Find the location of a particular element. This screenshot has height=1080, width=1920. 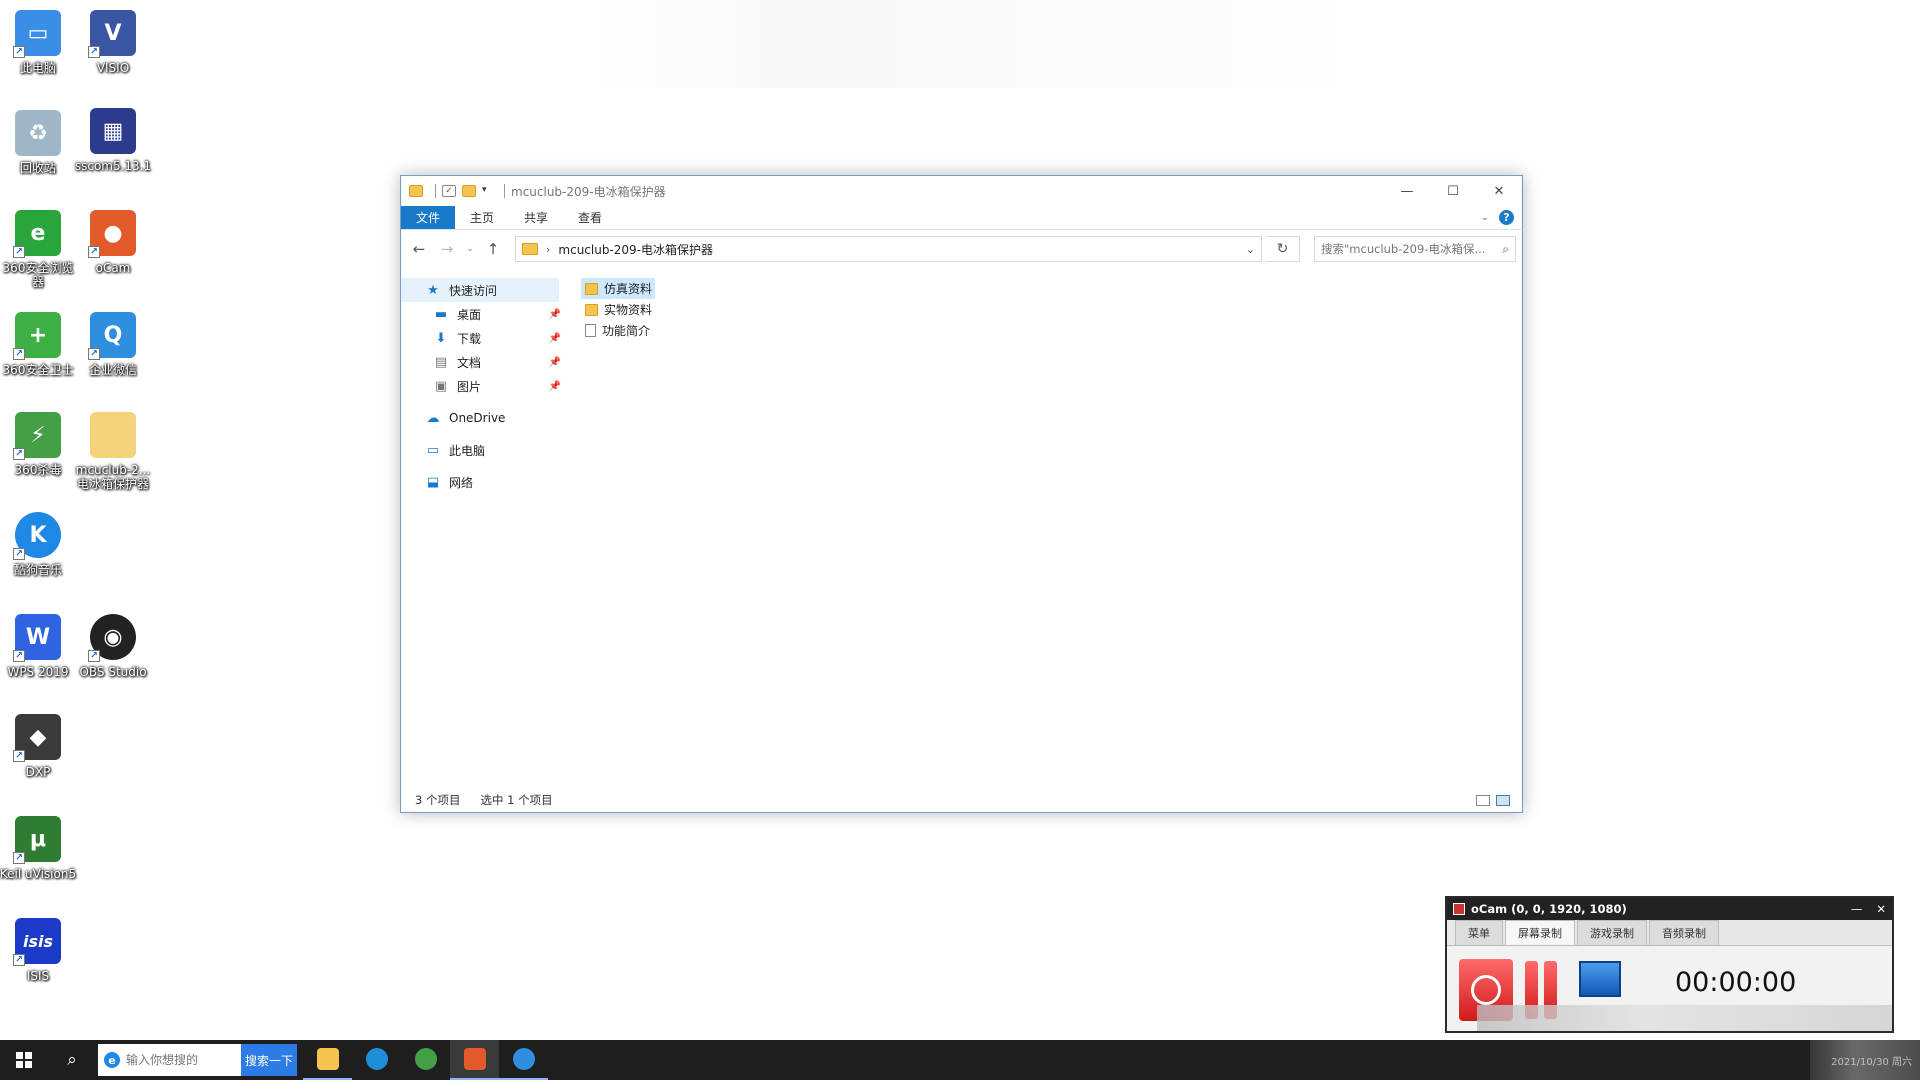

tab-audio-recording: 音频录制 is located at coordinates (1684, 932).